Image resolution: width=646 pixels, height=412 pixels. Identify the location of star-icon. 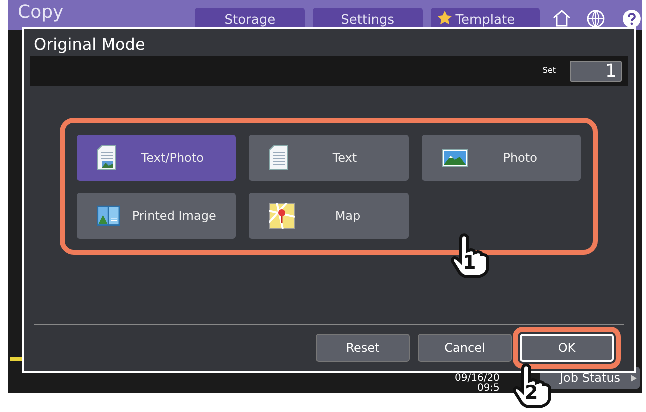
(444, 18).